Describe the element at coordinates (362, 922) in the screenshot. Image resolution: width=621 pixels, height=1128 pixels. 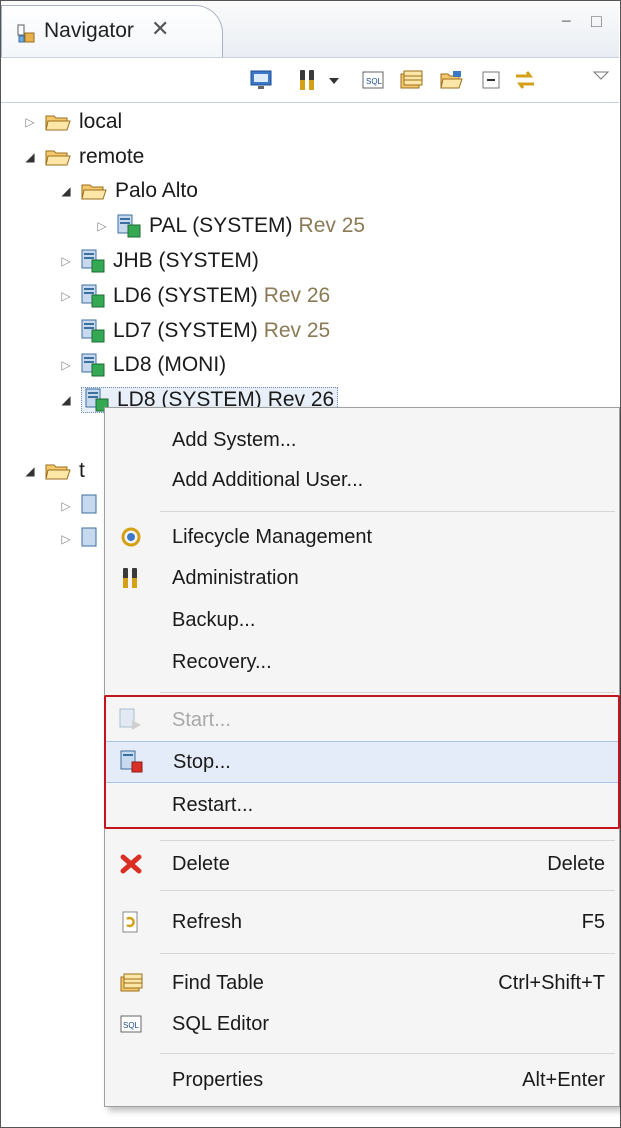
I see `menu-item-refresh: Refresh F5` at that location.